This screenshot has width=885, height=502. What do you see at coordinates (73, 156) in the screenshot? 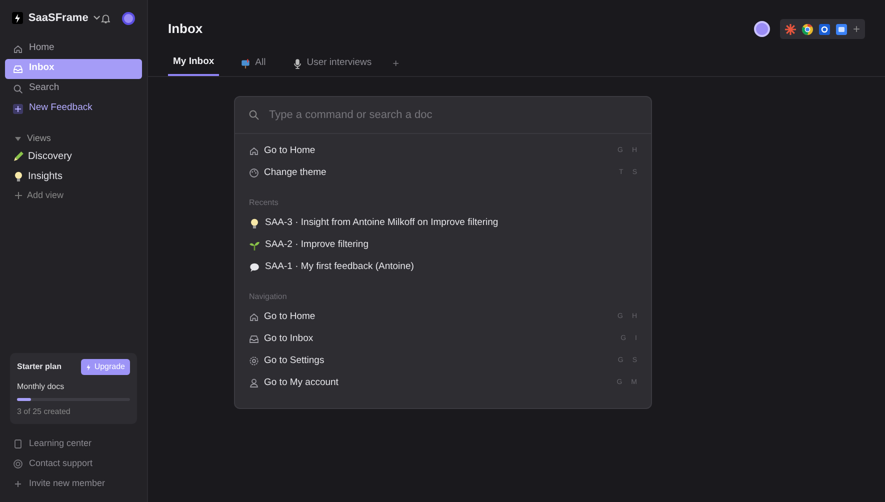
I see `sidebar-view-item: Discovery` at bounding box center [73, 156].